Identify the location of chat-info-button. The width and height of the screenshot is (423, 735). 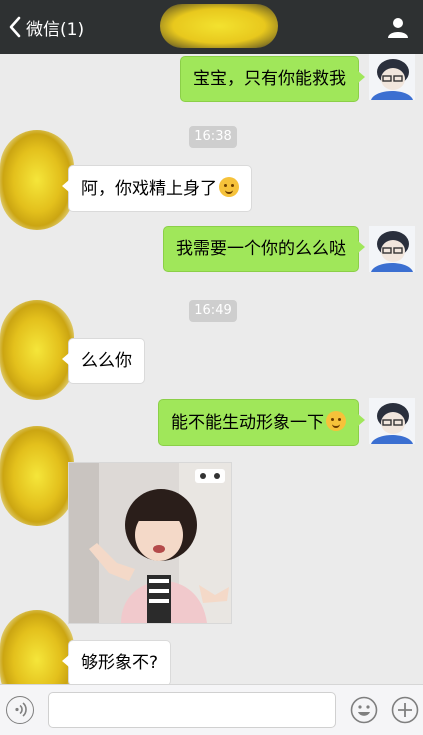
(398, 27).